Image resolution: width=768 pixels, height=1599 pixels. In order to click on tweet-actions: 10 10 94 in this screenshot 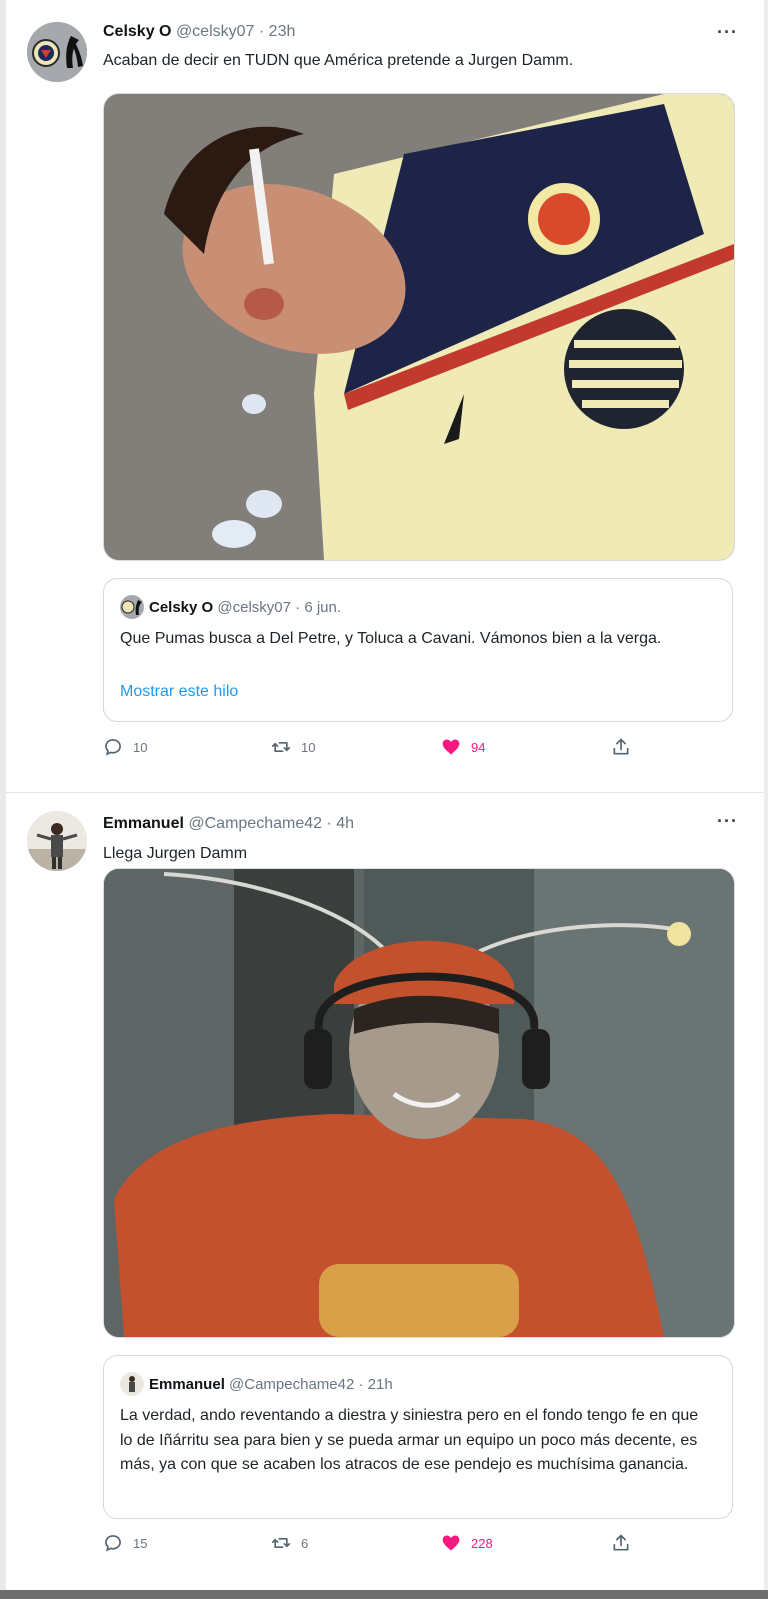, I will do `click(383, 750)`.